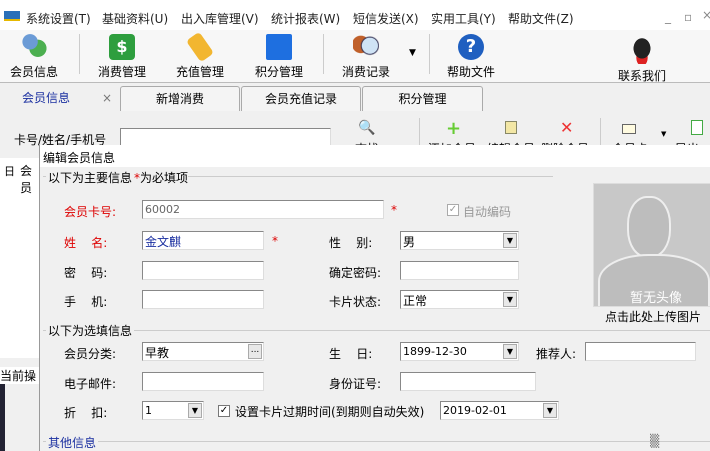 This screenshot has width=710, height=451. What do you see at coordinates (180, 98) in the screenshot?
I see `tab-new-consumption: 新增消费` at bounding box center [180, 98].